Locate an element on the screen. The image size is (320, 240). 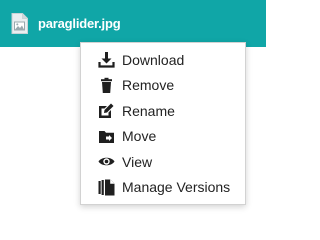
eye-icon is located at coordinates (106, 161).